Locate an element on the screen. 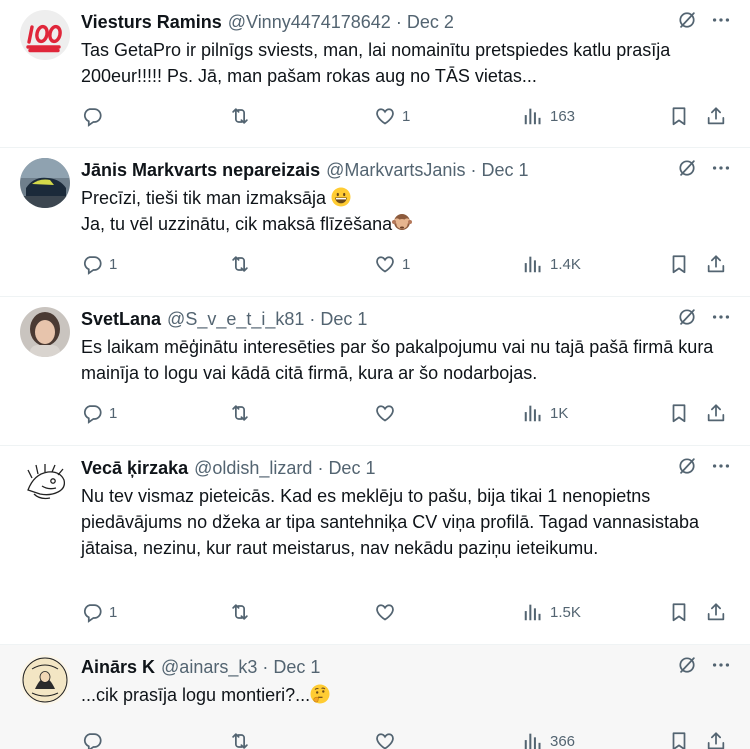  views-button: 1K is located at coordinates (545, 413).